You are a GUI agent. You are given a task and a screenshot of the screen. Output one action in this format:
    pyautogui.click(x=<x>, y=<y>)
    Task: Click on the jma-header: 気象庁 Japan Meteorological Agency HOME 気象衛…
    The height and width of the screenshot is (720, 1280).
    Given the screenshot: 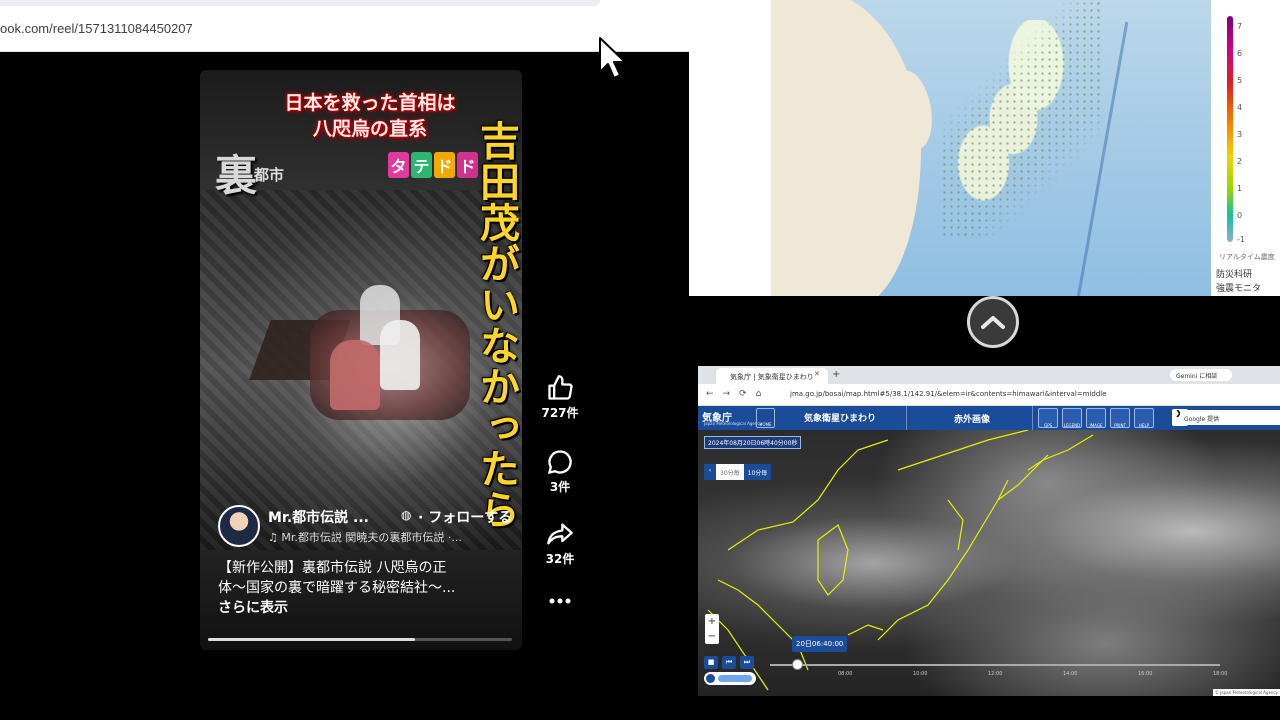 What is the action you would take?
    pyautogui.click(x=989, y=418)
    